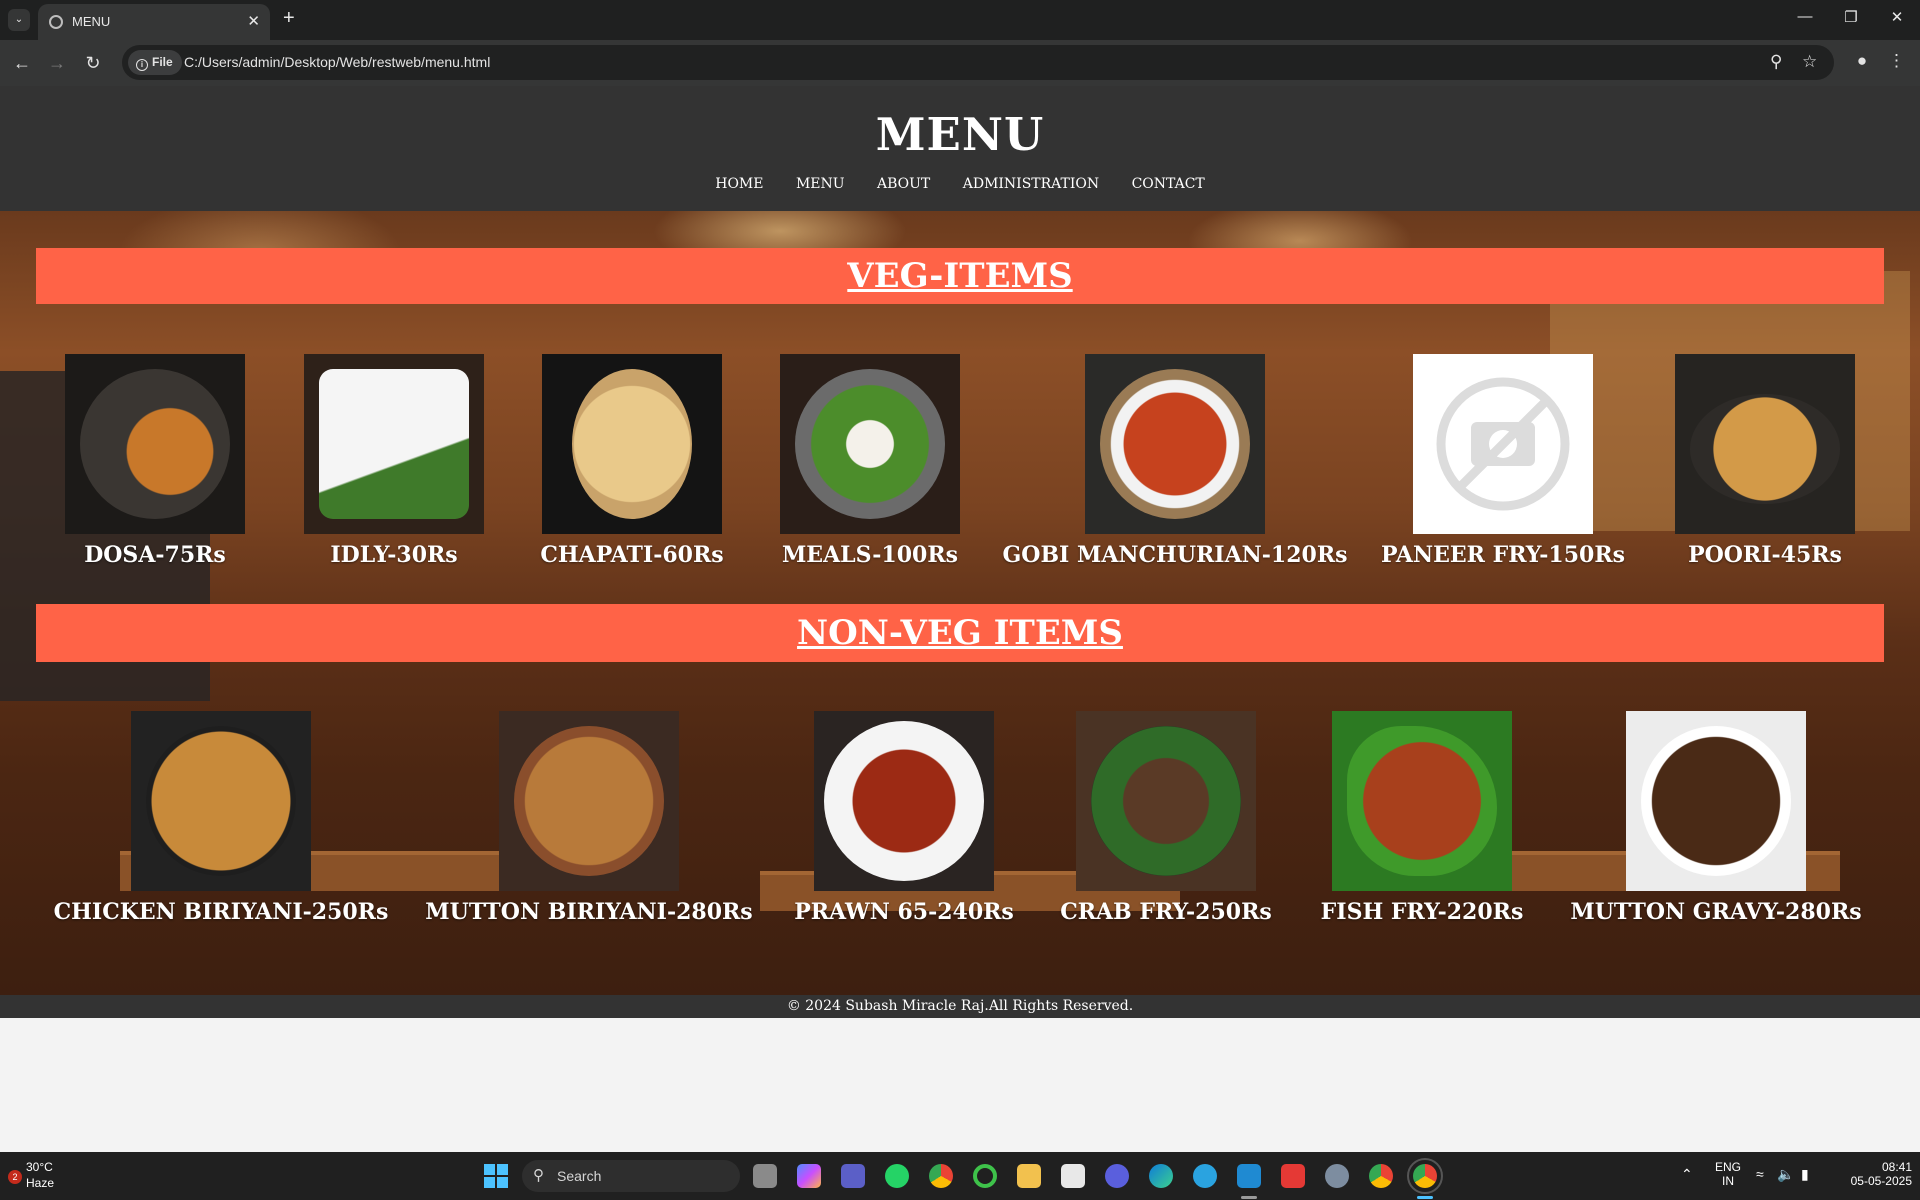  I want to click on chapati-image, so click(632, 444).